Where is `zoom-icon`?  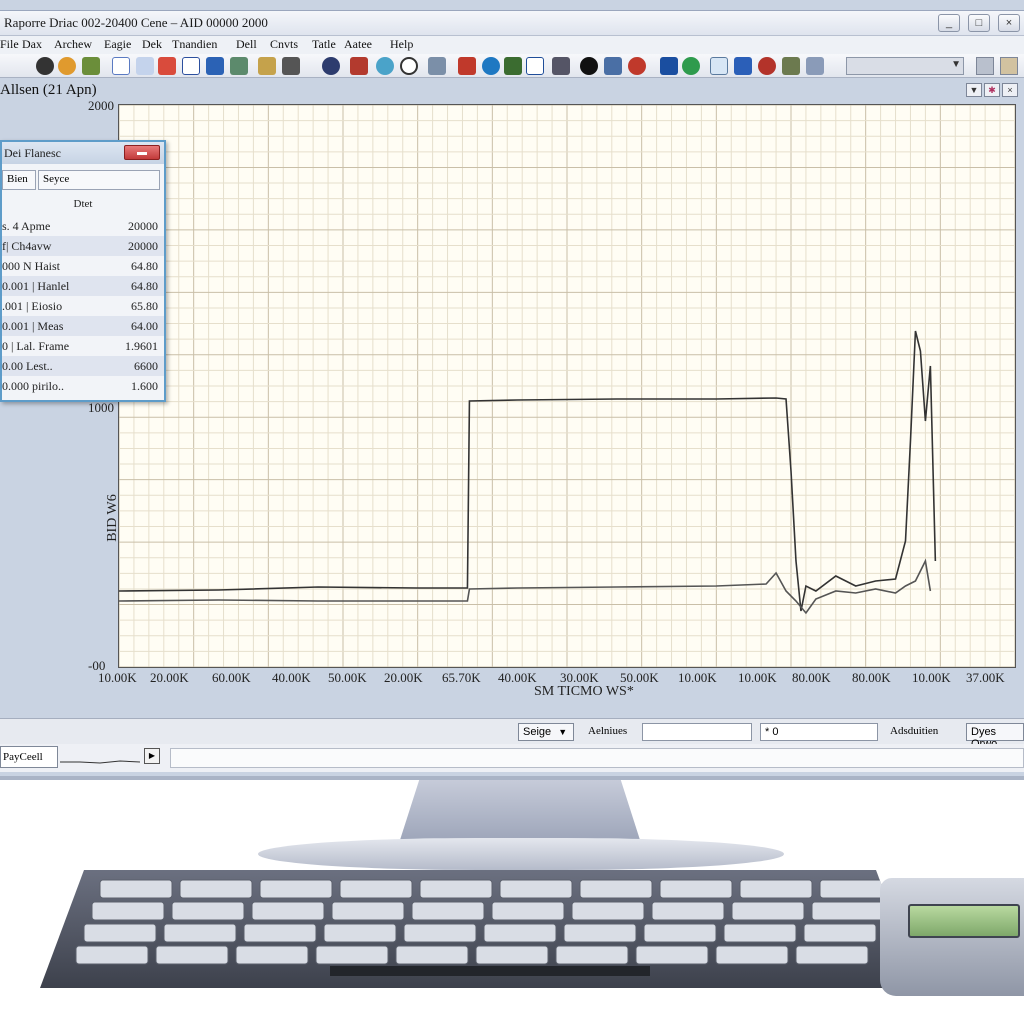
zoom-icon is located at coordinates (767, 66).